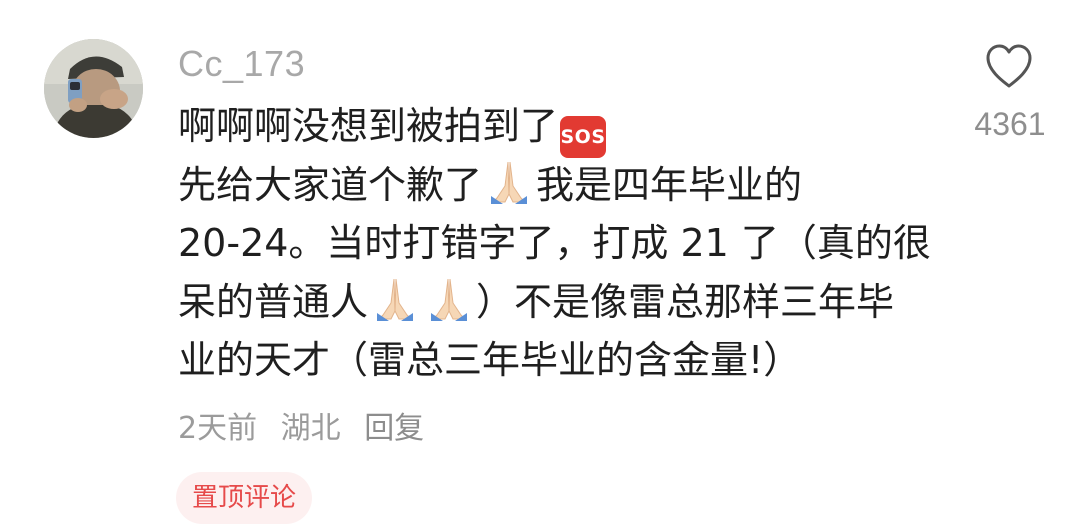 This screenshot has width=1080, height=526. What do you see at coordinates (330, 184) in the screenshot?
I see `comment-text-segment: 先给大家道个歉了` at bounding box center [330, 184].